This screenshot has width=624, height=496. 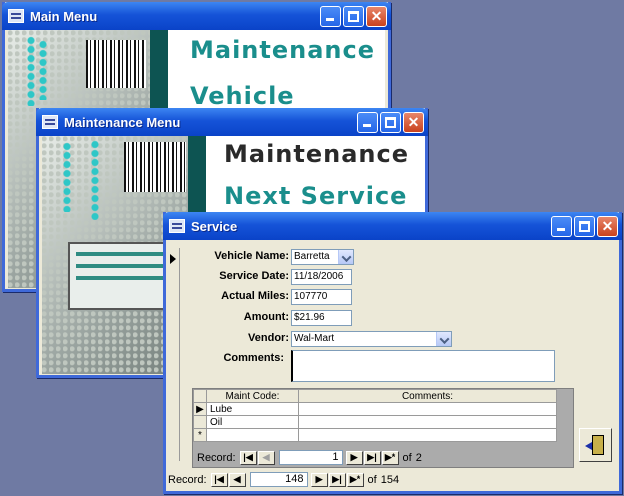 What do you see at coordinates (232, 122) in the screenshot?
I see `maintenance-menu-titlebar: Maintenance Menu ✕` at bounding box center [232, 122].